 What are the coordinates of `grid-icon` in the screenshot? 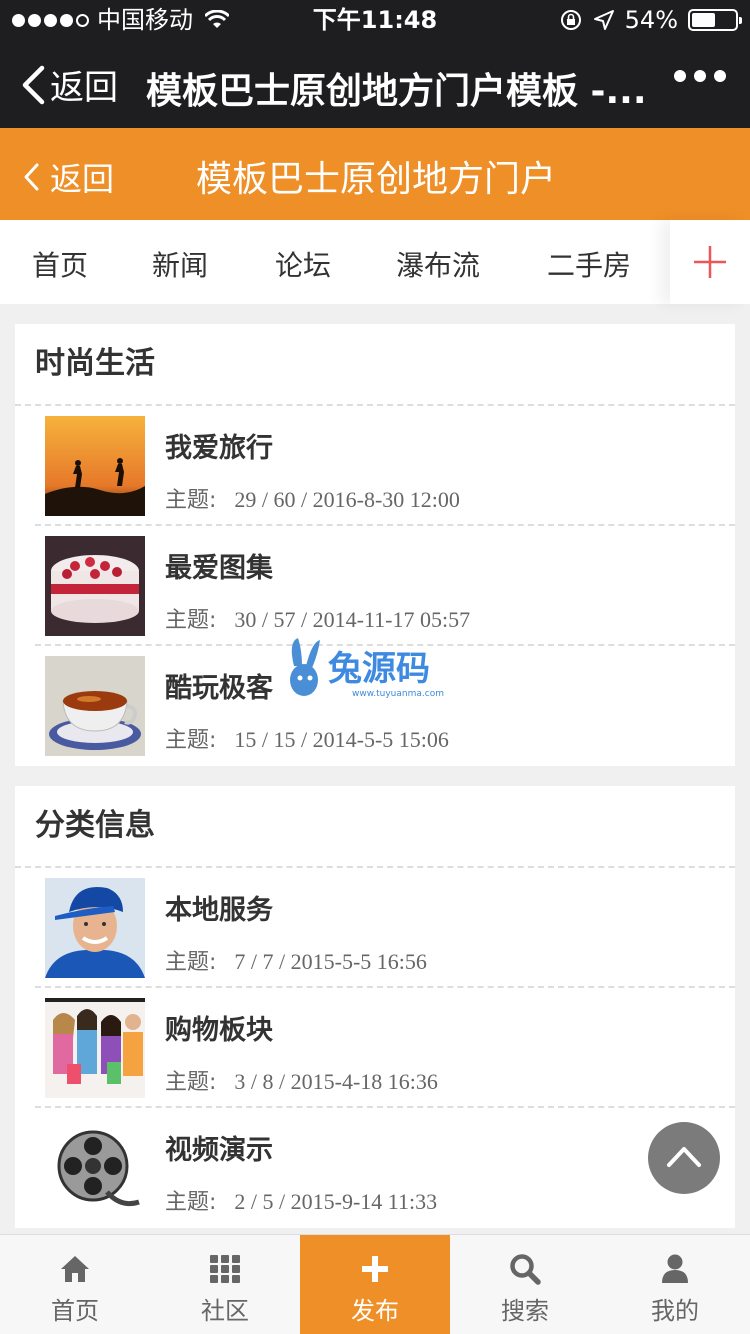 It's located at (225, 1269).